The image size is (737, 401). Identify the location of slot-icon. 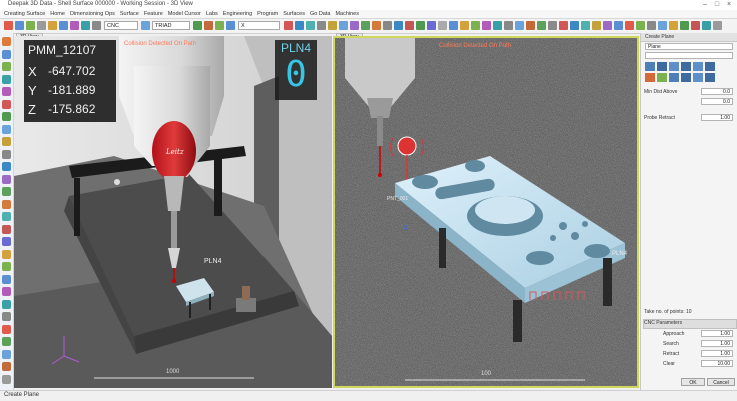
(376, 25).